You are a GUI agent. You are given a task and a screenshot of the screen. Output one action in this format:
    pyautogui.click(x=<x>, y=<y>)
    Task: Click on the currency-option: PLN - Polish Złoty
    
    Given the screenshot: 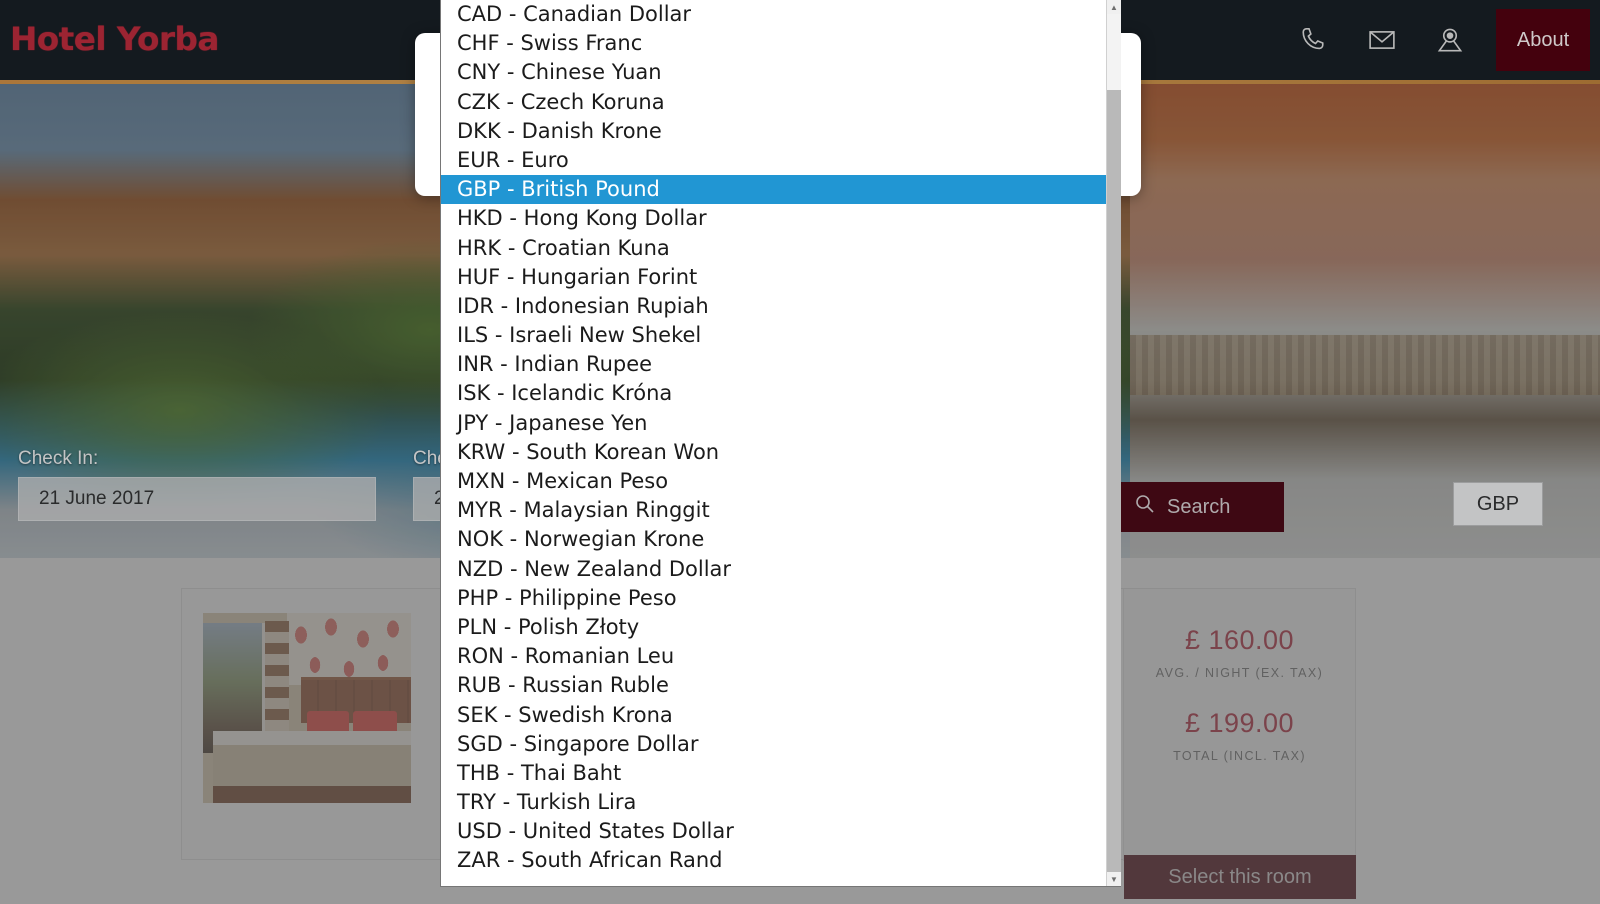 What is the action you would take?
    pyautogui.click(x=774, y=627)
    